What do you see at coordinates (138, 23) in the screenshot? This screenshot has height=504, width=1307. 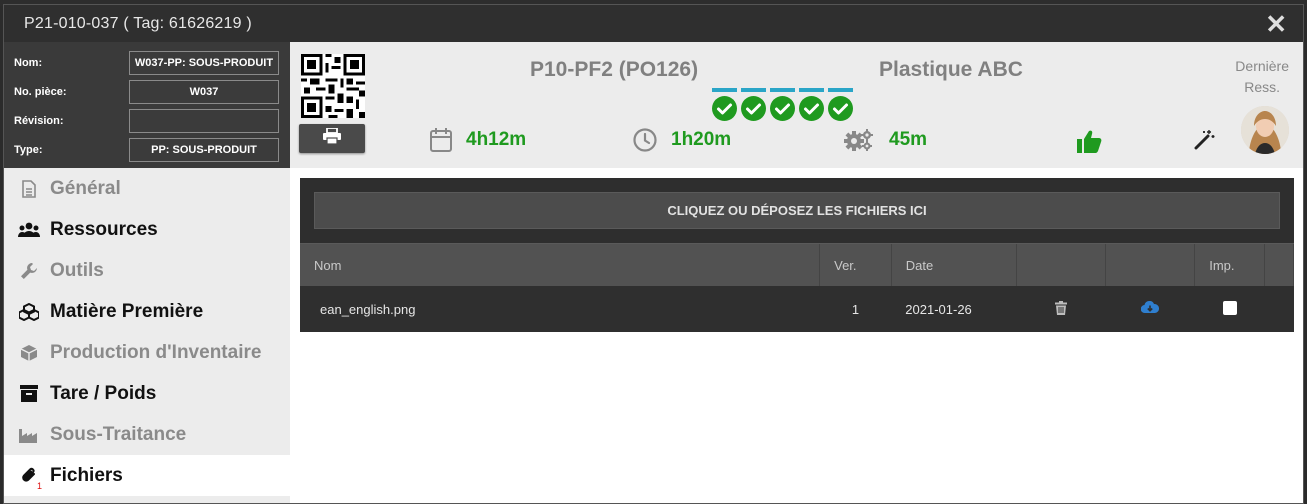 I see `modal-title: P21-010-037 ( Tag: 61626219 )` at bounding box center [138, 23].